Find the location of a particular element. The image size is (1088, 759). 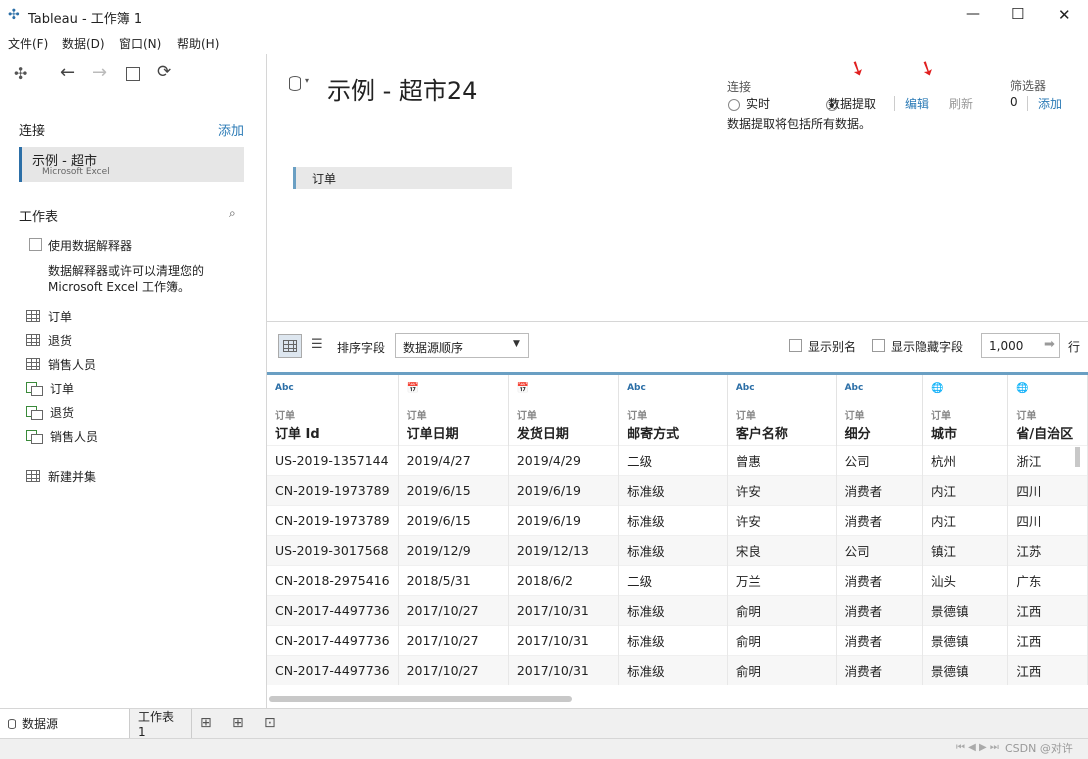

show-alias-label: 显示别名 is located at coordinates (832, 347).